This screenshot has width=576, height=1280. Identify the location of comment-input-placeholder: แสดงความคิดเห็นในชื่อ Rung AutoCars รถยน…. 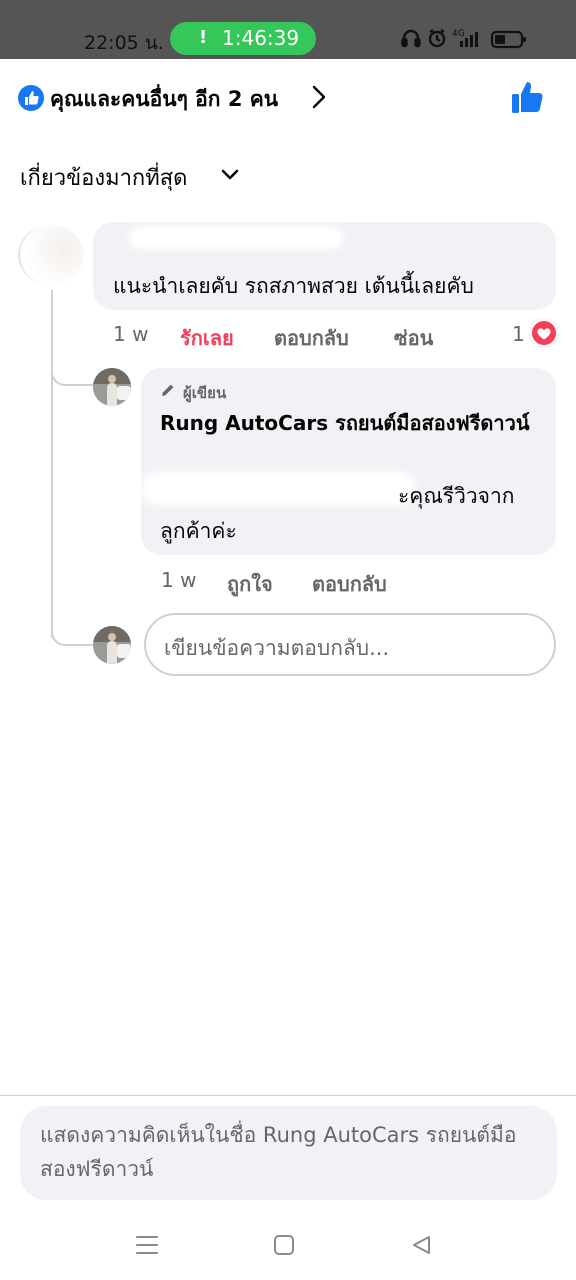
(278, 1152).